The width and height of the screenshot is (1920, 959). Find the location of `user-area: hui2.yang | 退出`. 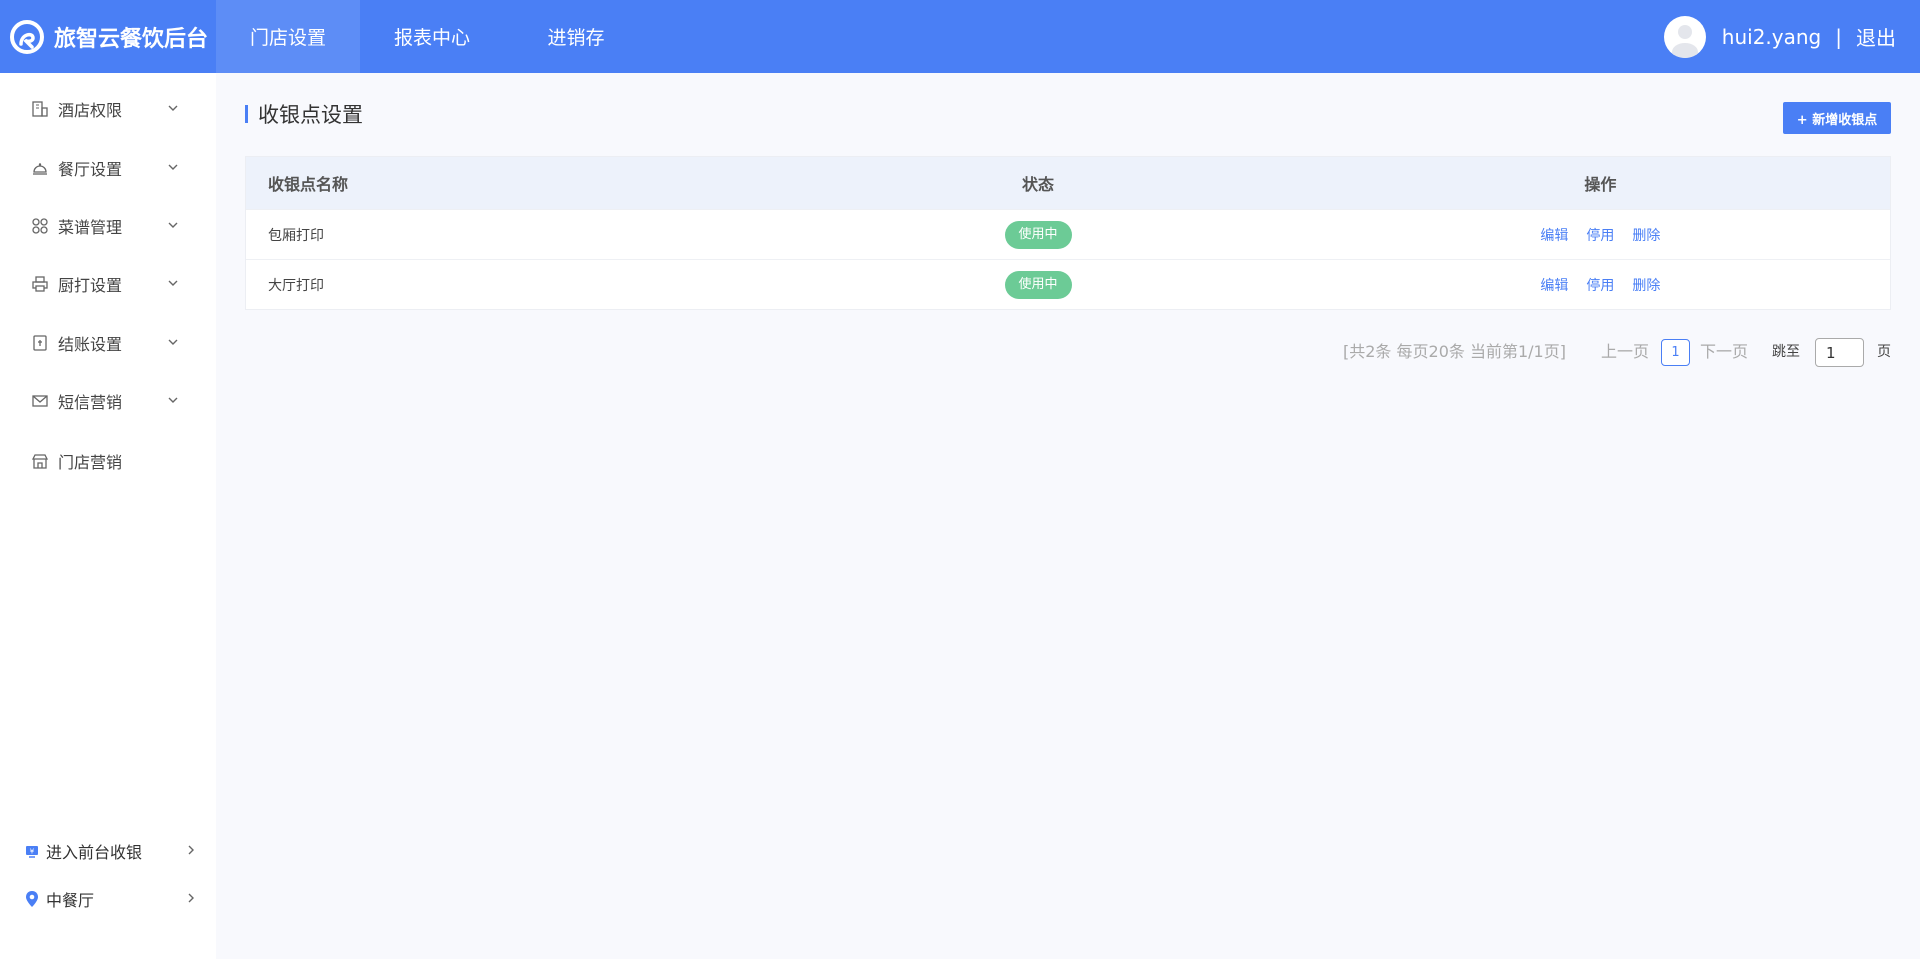

user-area: hui2.yang | 退出 is located at coordinates (1779, 36).